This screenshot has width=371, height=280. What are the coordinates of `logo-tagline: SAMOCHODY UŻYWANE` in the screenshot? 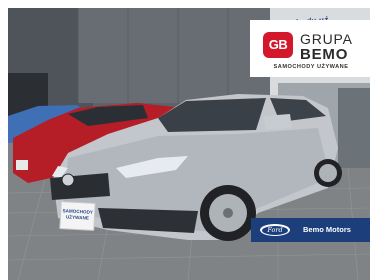 It's located at (311, 67).